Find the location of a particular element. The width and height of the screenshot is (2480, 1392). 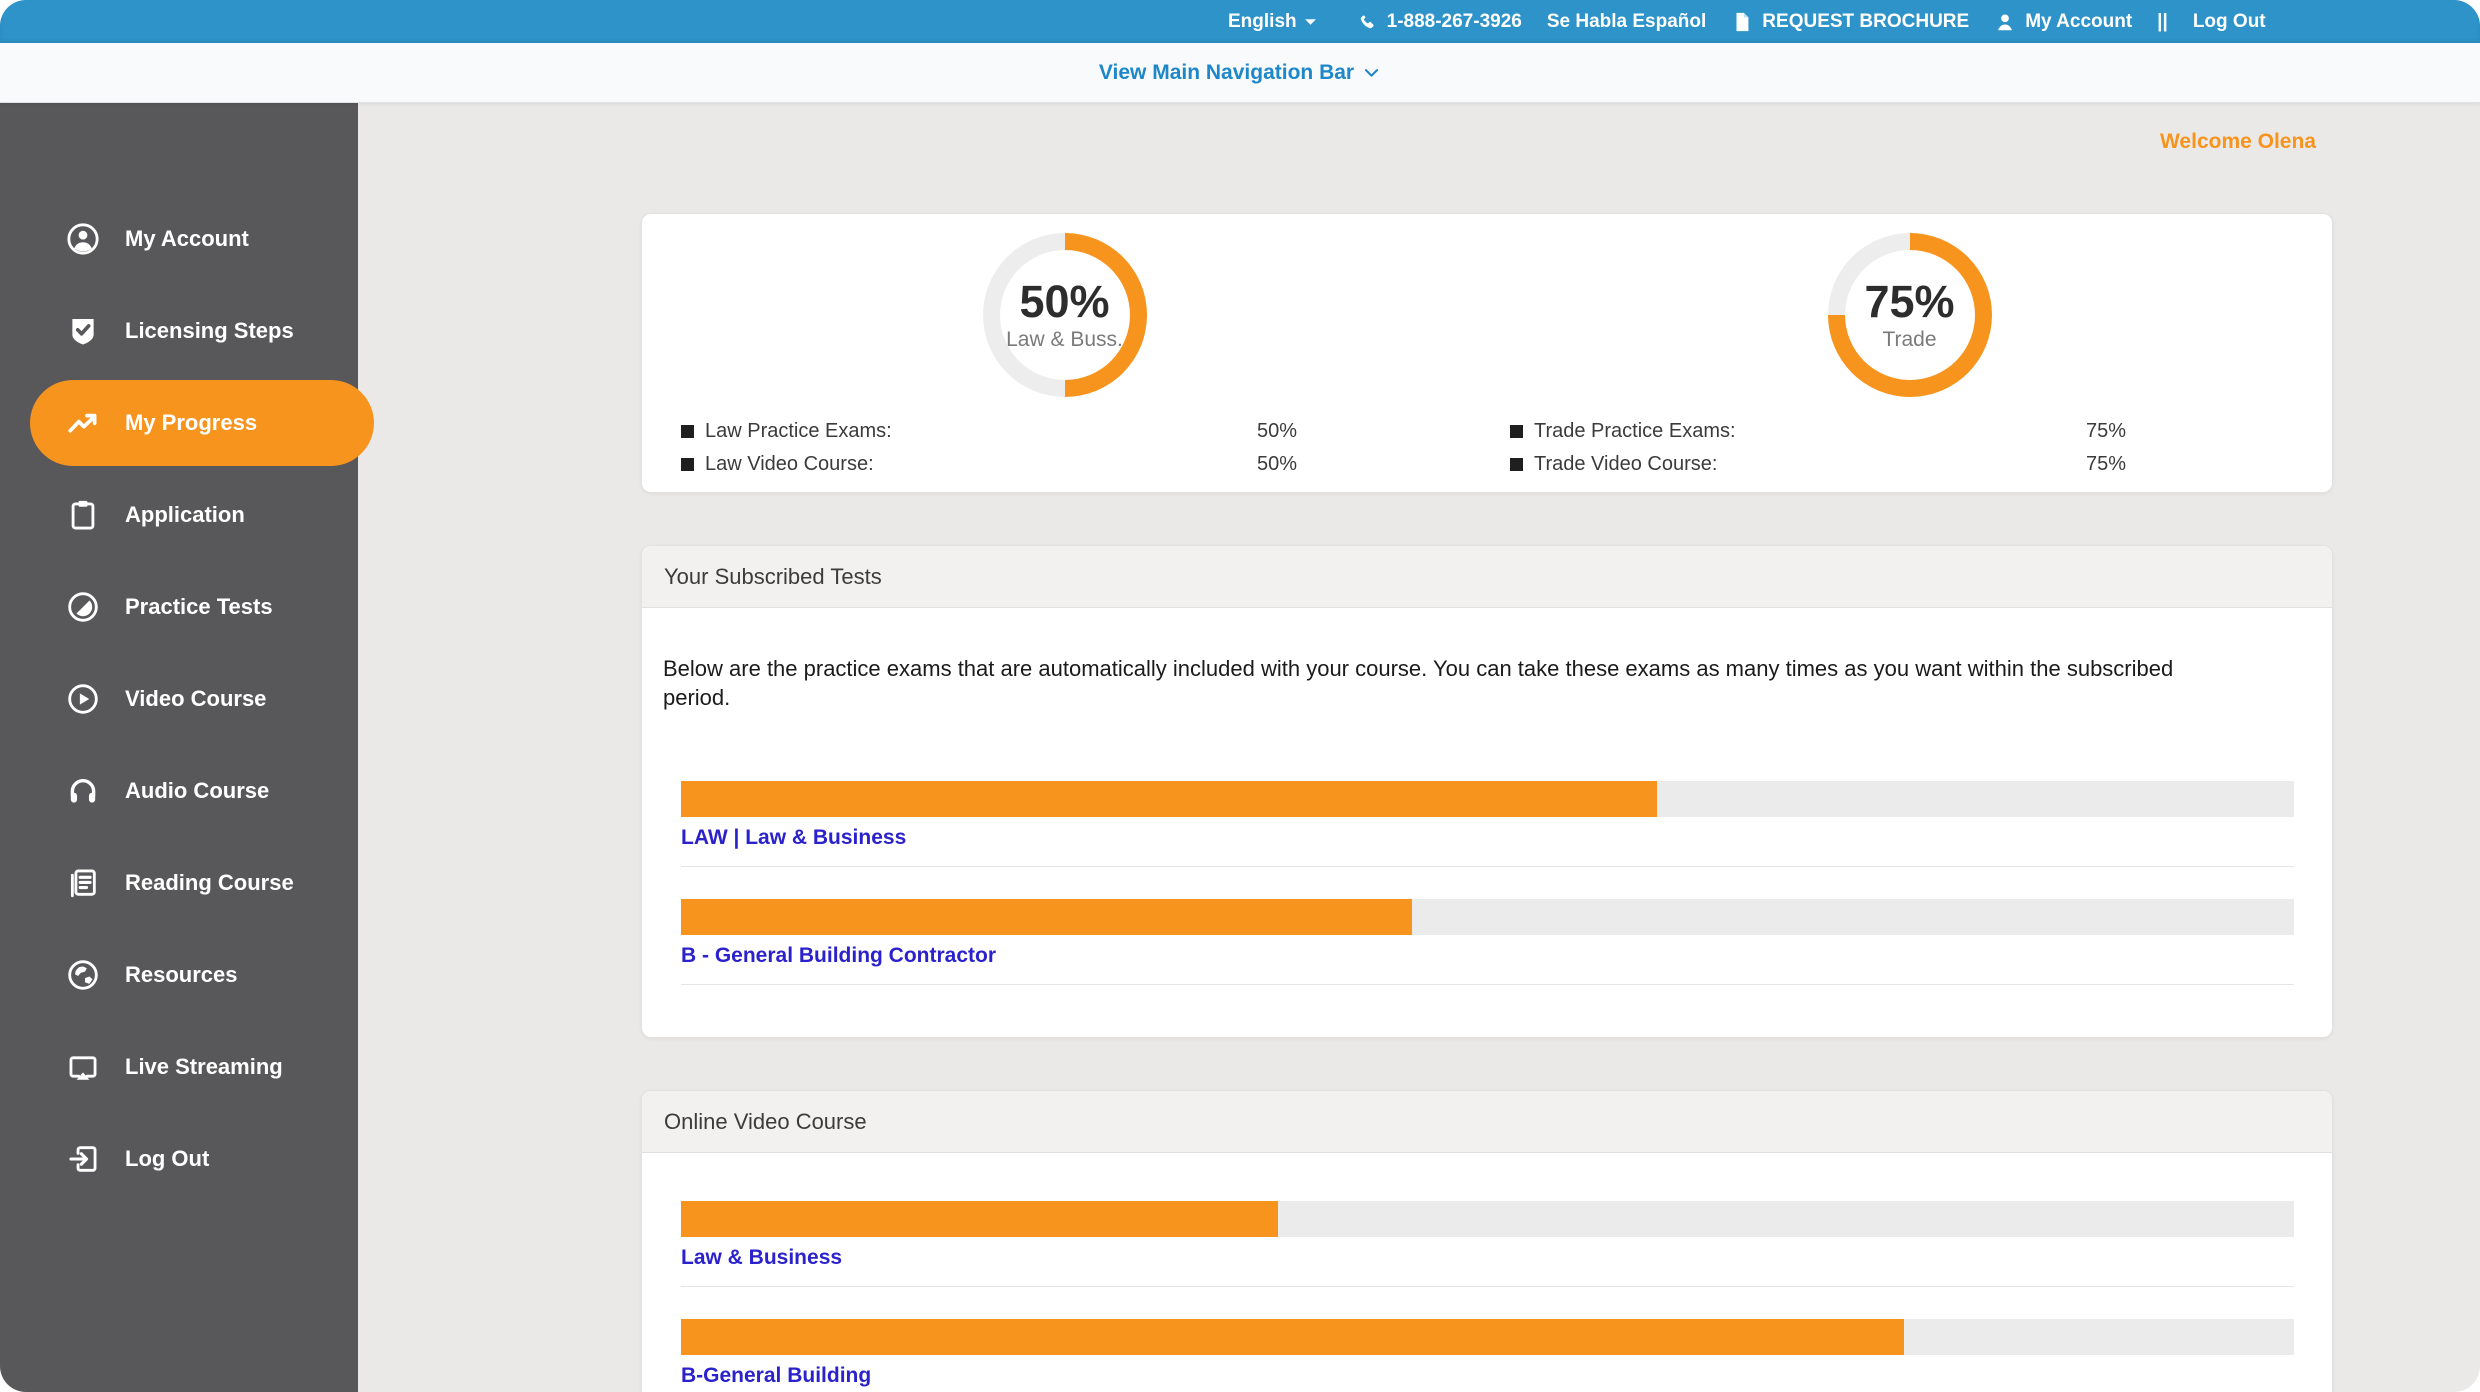

course-link: B-General Building is located at coordinates (776, 1376).